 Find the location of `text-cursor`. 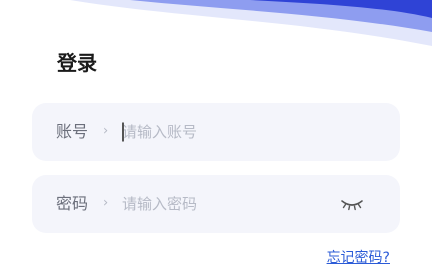

text-cursor is located at coordinates (123, 132).